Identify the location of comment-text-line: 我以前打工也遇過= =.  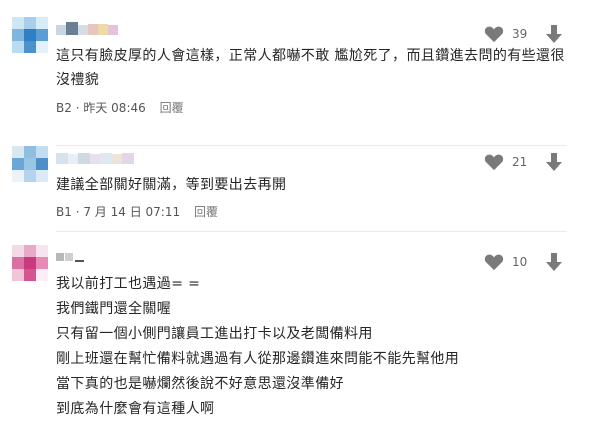
(128, 284).